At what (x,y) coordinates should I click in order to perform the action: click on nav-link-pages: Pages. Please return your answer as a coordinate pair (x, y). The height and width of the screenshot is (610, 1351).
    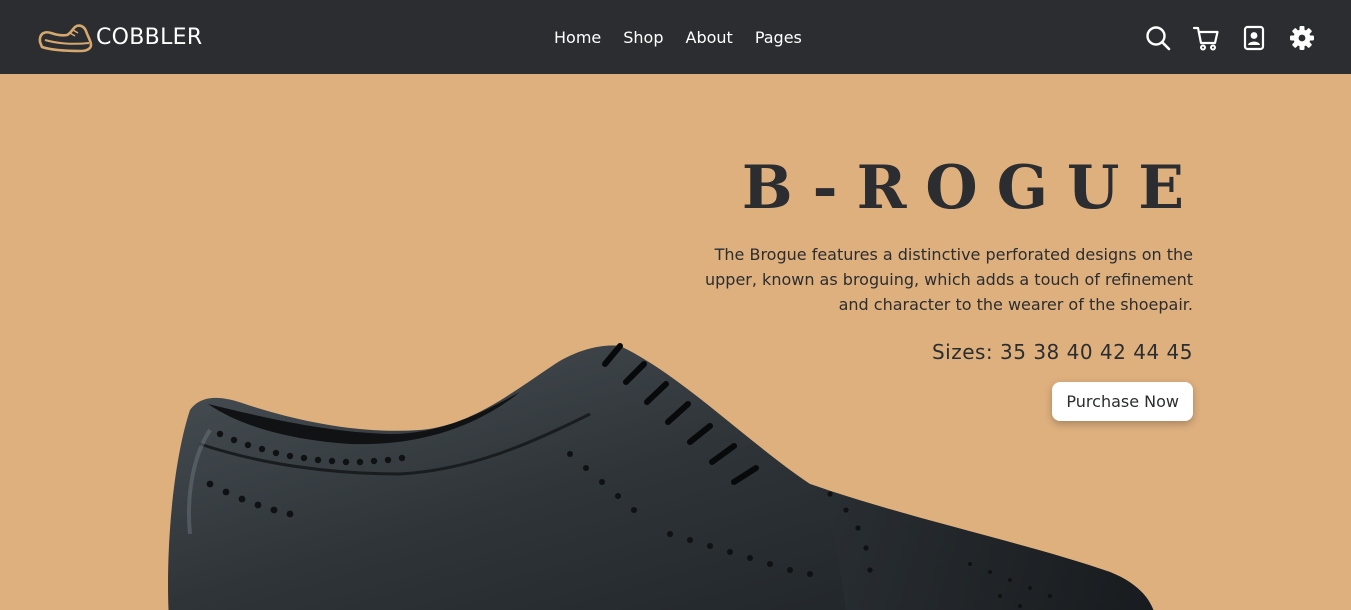
    Looking at the image, I should click on (778, 38).